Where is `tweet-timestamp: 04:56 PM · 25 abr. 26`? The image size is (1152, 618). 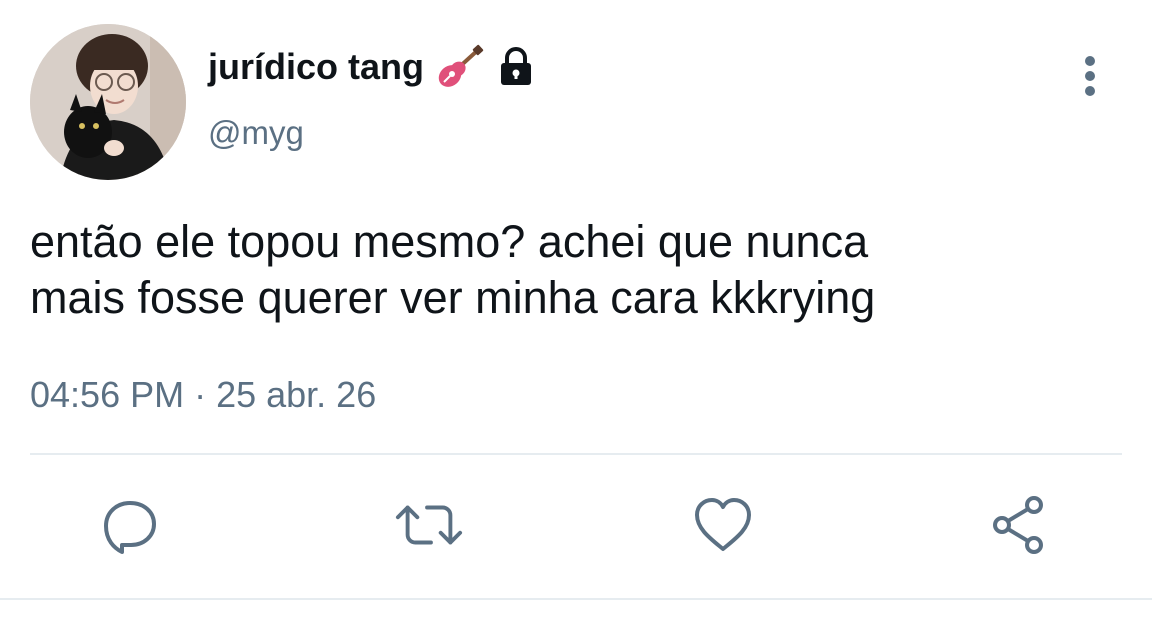
tweet-timestamp: 04:56 PM · 25 abr. 26 is located at coordinates (203, 395).